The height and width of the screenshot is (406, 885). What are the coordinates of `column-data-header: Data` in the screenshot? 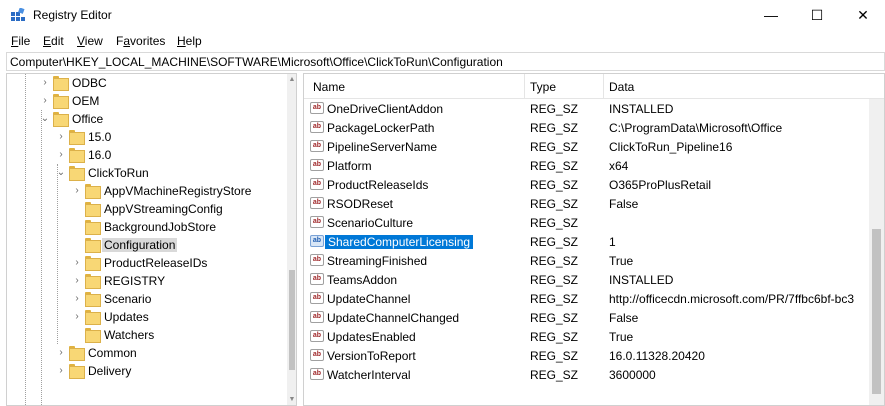 It's located at (621, 87).